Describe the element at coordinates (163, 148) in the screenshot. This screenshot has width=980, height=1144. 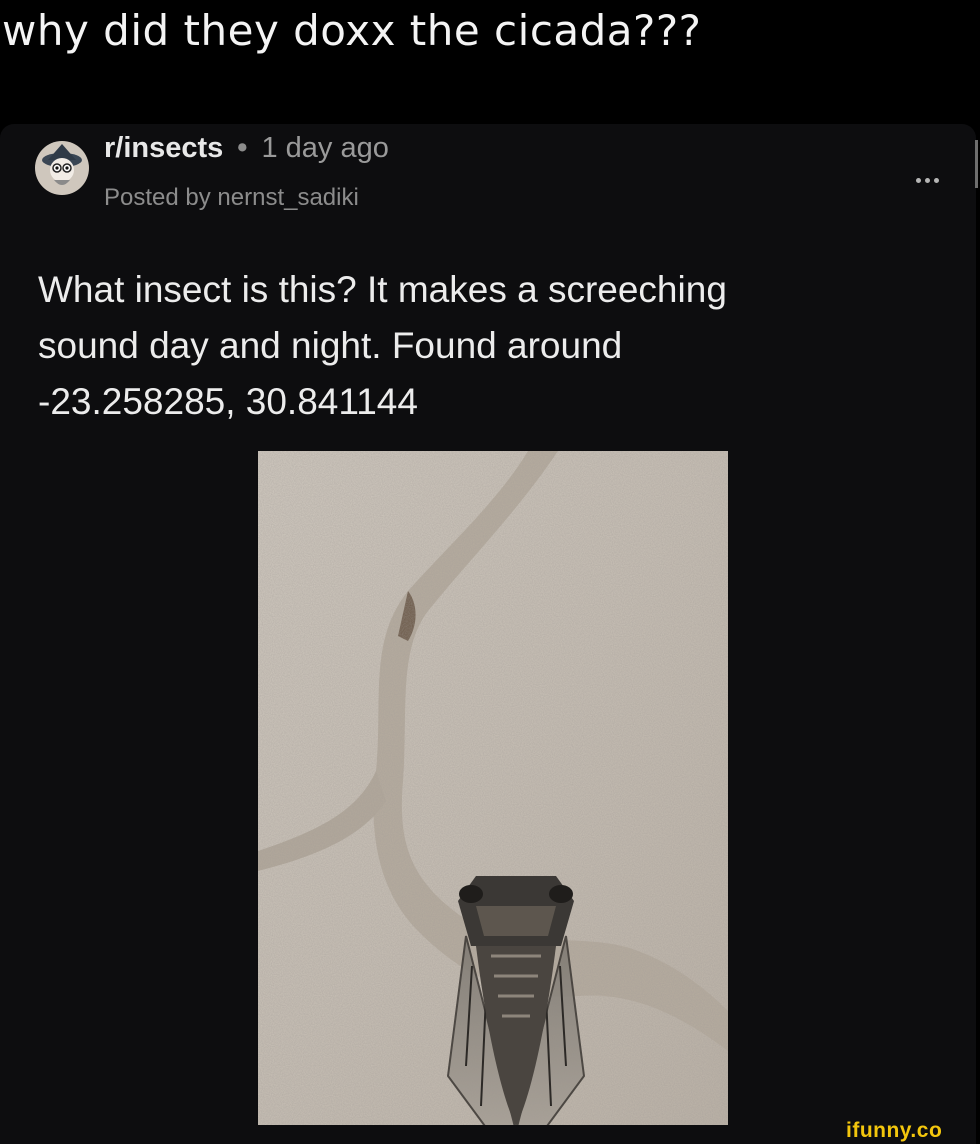
I see `subreddit-link: r/insects` at that location.